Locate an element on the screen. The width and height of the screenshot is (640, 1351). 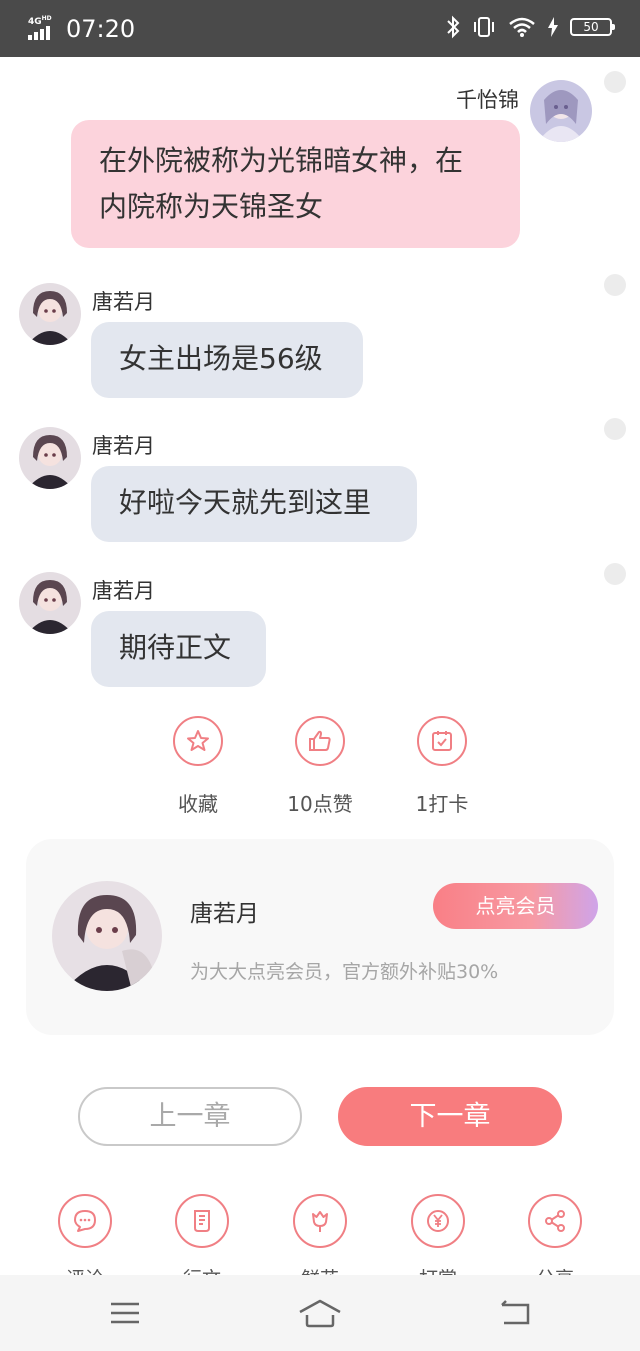
like-button: 10点赞 is located at coordinates (320, 766).